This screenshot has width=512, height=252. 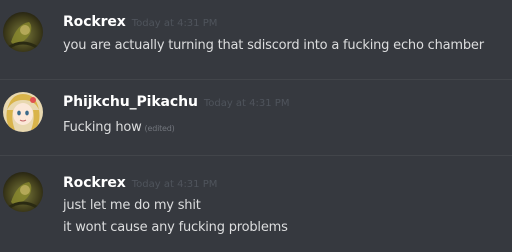 I want to click on message-text-content: Fucking how, so click(x=102, y=127).